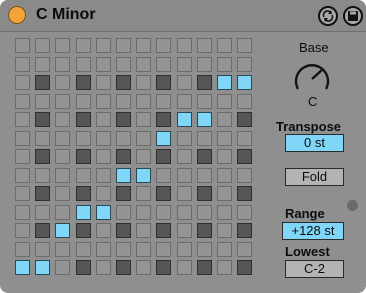 Image resolution: width=366 pixels, height=293 pixels. Describe the element at coordinates (313, 231) in the screenshot. I see `range-field: +128 st` at that location.